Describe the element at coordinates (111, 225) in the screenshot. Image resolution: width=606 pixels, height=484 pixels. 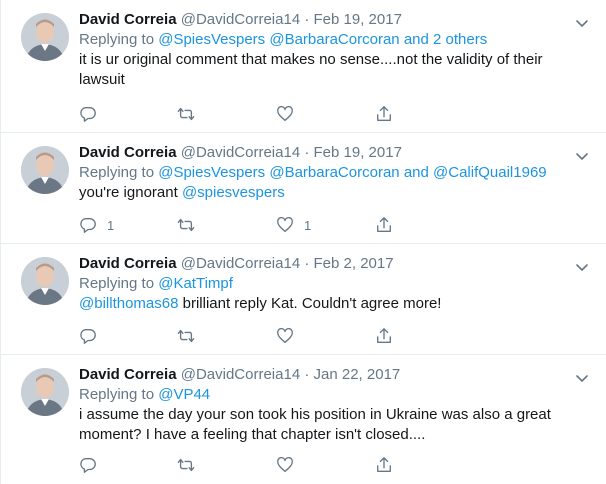
I see `reply-count: 1` at that location.